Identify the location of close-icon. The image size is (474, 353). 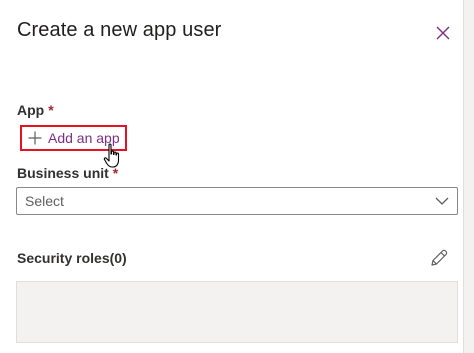
(443, 33).